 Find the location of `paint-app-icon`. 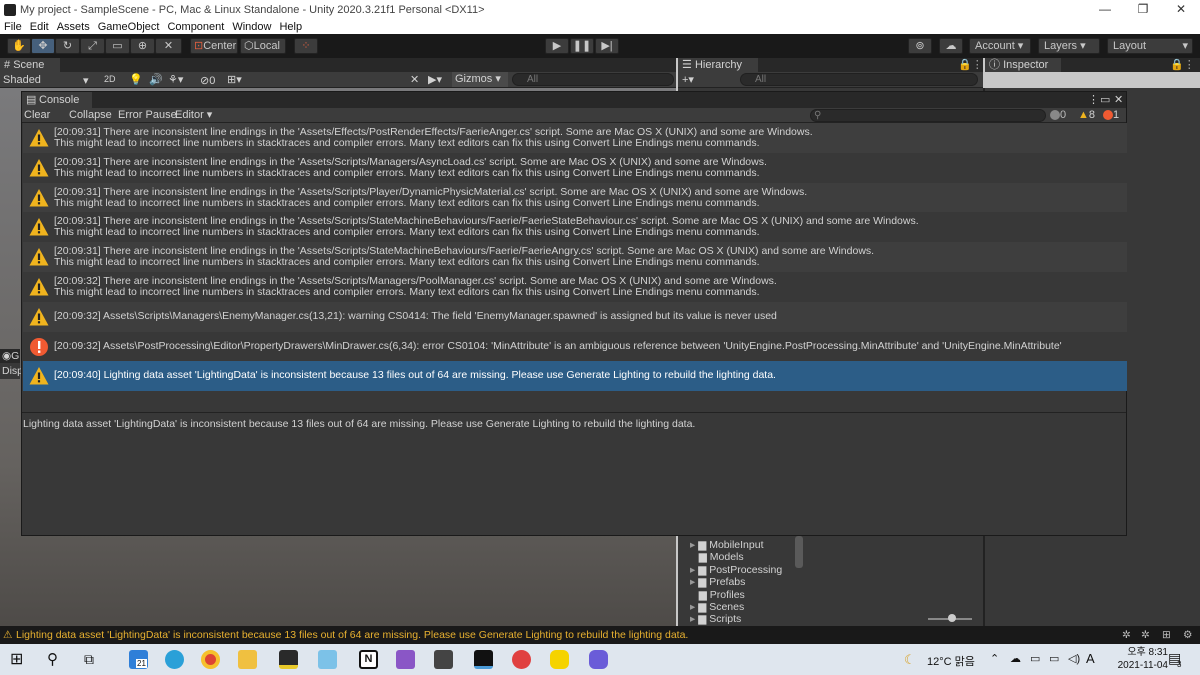

paint-app-icon is located at coordinates (521, 659).